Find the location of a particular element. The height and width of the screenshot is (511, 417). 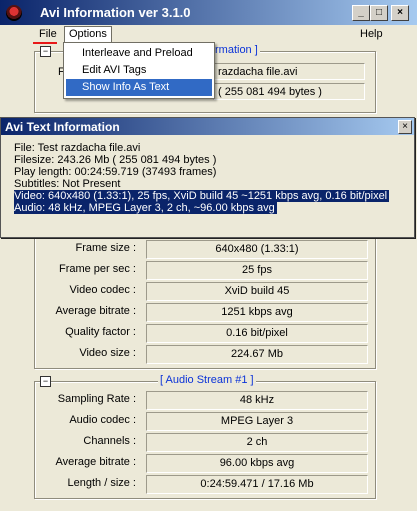

audio-section-title: [ Audio Stream #1 ] is located at coordinates (207, 380).